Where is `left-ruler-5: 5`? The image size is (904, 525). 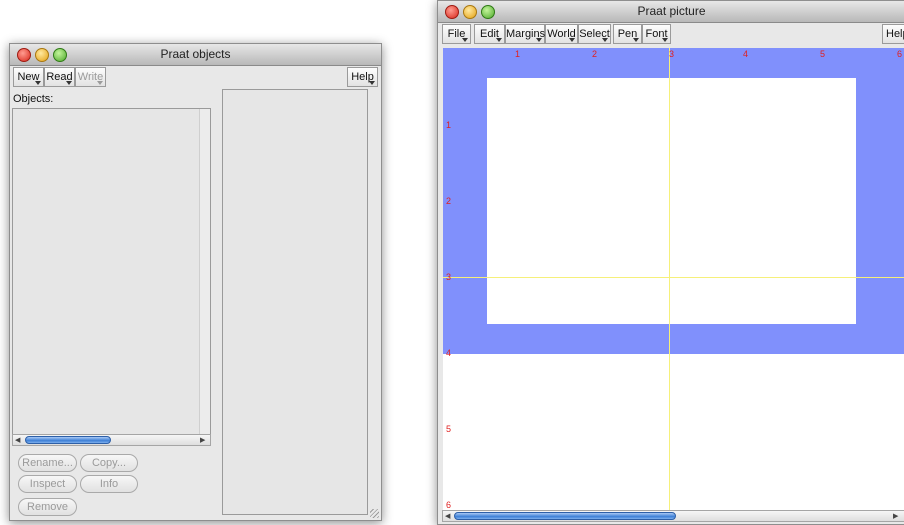
left-ruler-5: 5 is located at coordinates (449, 429).